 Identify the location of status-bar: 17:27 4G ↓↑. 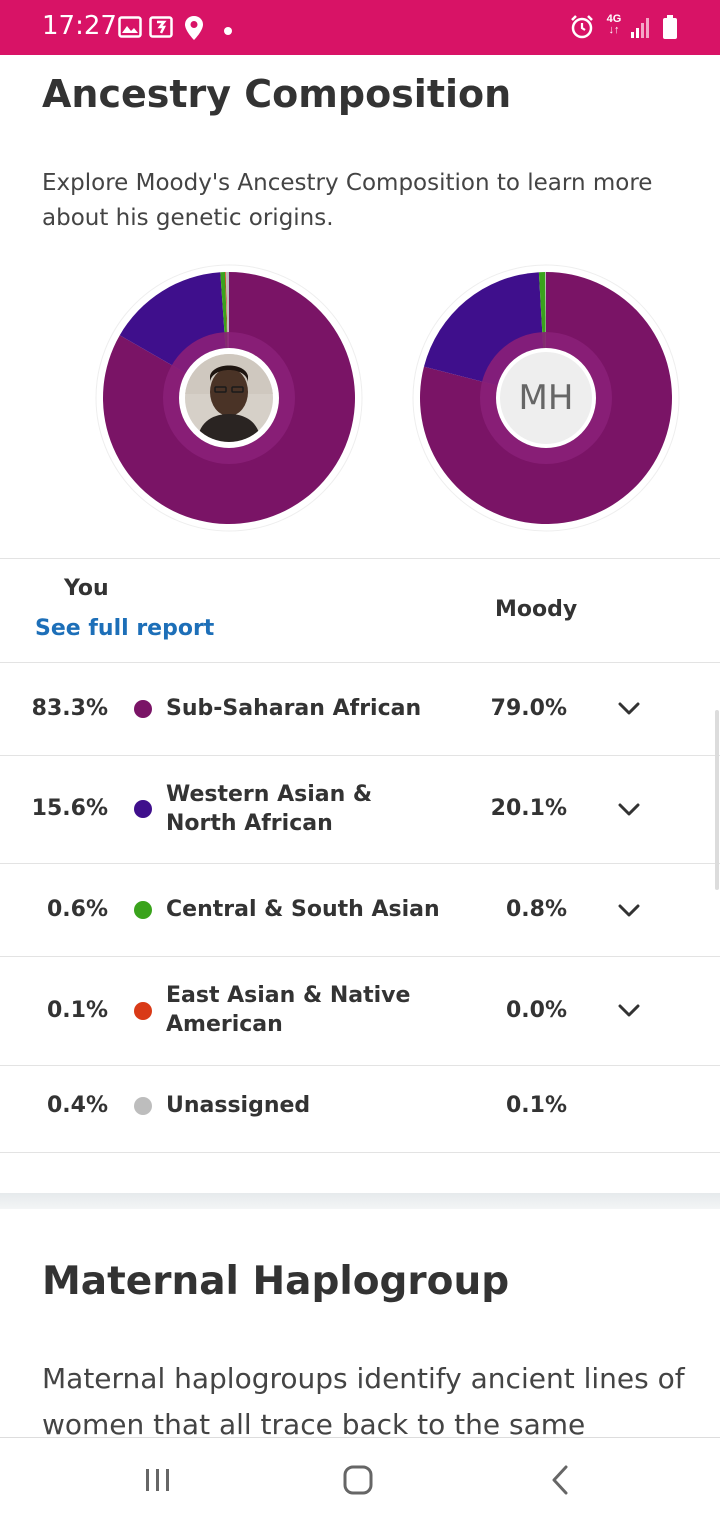
(360, 27).